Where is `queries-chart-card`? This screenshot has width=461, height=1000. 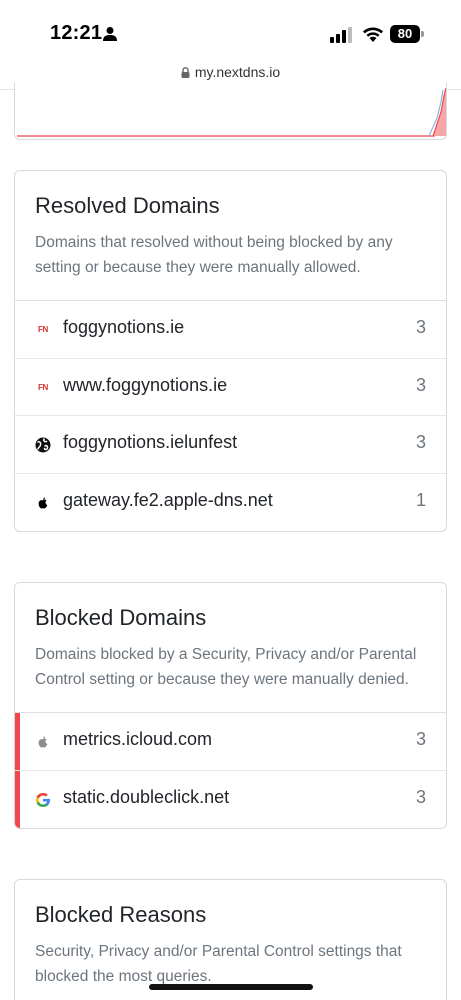 queries-chart-card is located at coordinates (230, 111).